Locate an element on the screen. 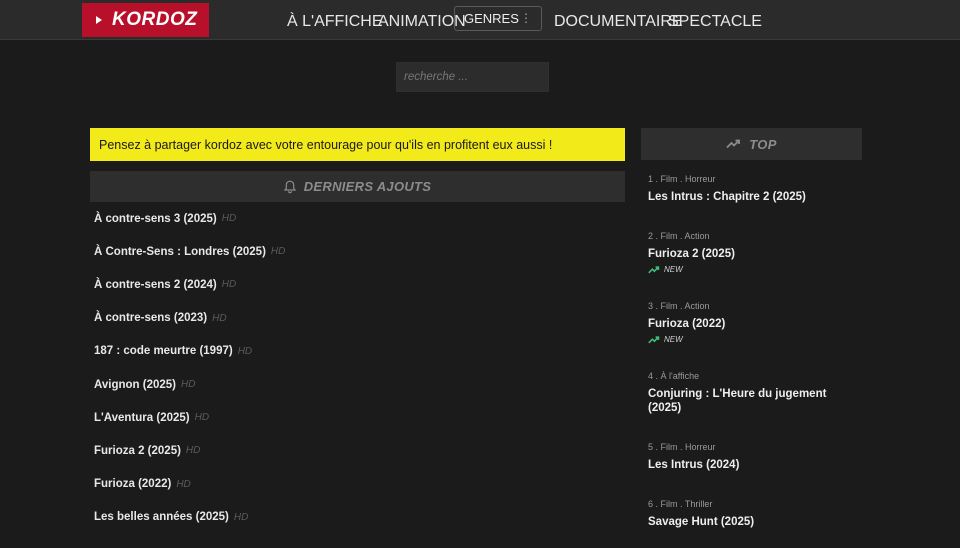 Image resolution: width=960 pixels, height=548 pixels. latest-item-title: Furioza (2022) is located at coordinates (133, 484).